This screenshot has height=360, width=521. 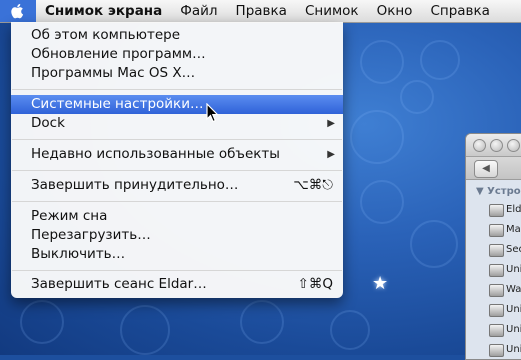 What do you see at coordinates (395, 11) in the screenshot?
I see `menu-window: Окно` at bounding box center [395, 11].